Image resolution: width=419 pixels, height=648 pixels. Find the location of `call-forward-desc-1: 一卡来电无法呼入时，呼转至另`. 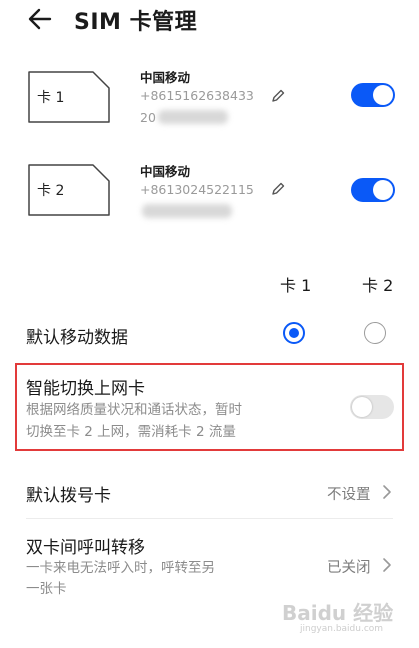

call-forward-desc-1: 一卡来电无法呼入时，呼转至另 is located at coordinates (120, 568).